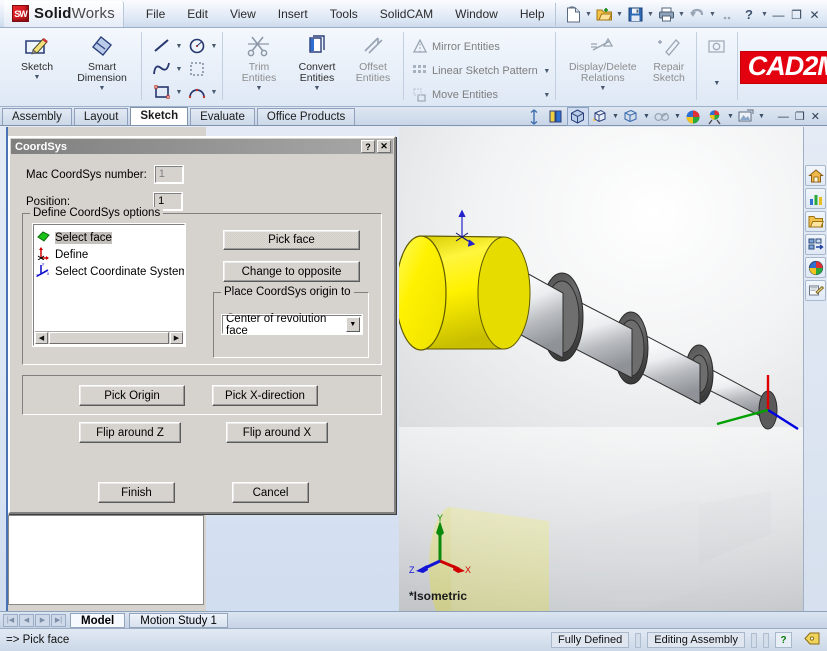 The image size is (827, 651). I want to click on display-style-icon, so click(600, 116).